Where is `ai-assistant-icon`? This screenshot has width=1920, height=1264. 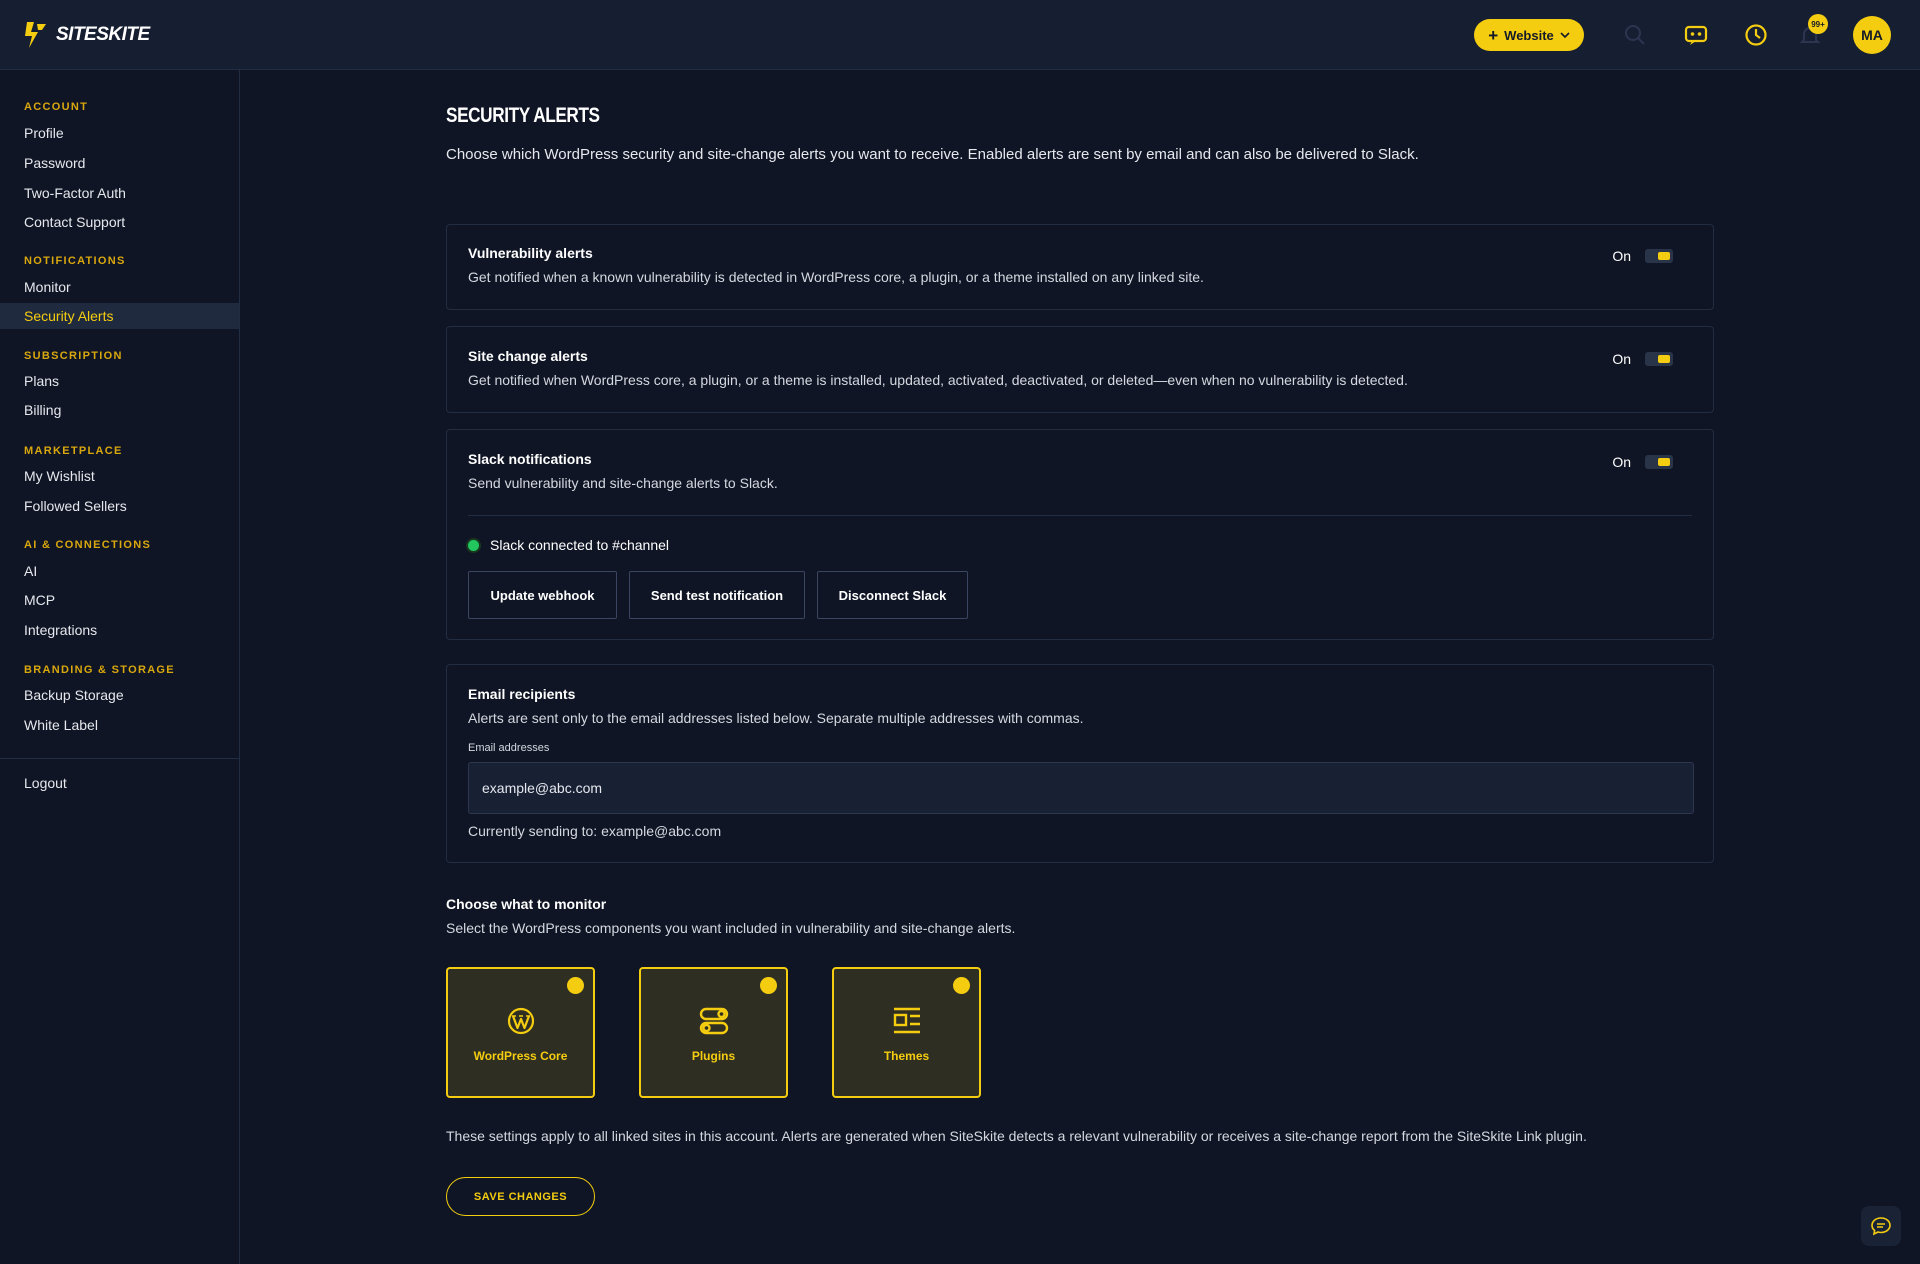
ai-assistant-icon is located at coordinates (1696, 35).